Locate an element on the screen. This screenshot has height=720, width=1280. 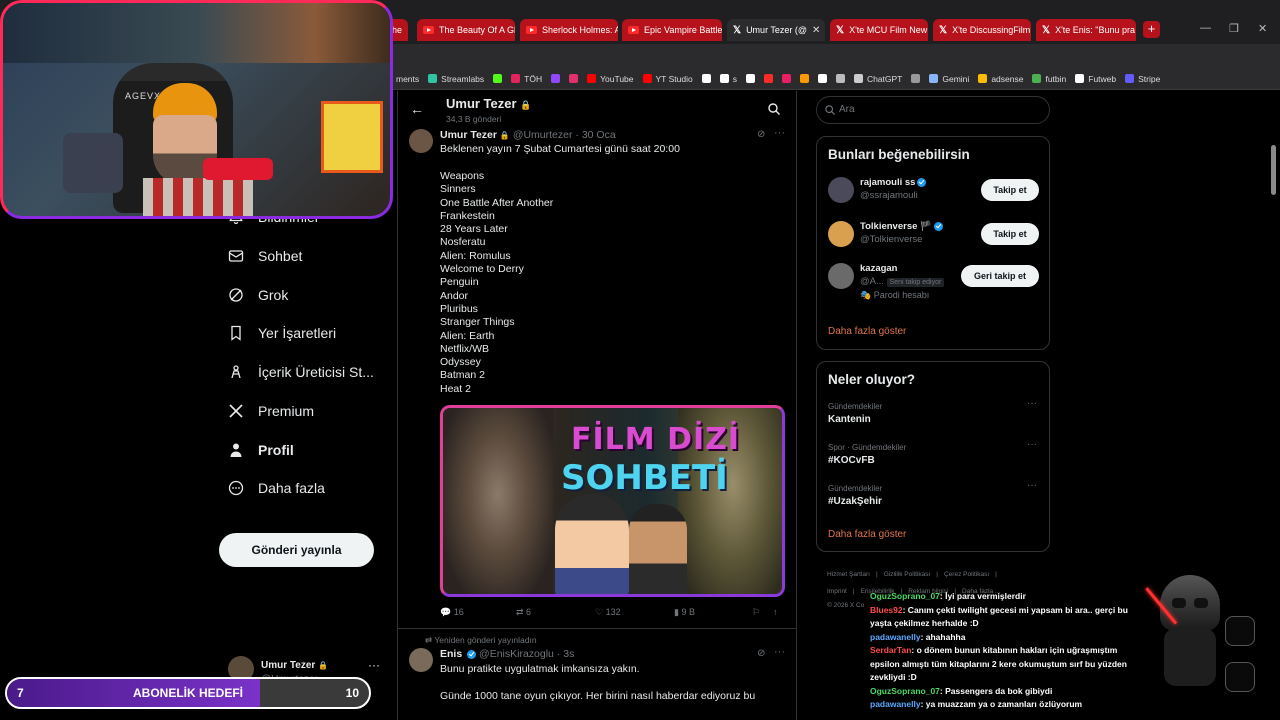
browser-tab: The Beauty Of A Gh is located at coordinates (466, 30).